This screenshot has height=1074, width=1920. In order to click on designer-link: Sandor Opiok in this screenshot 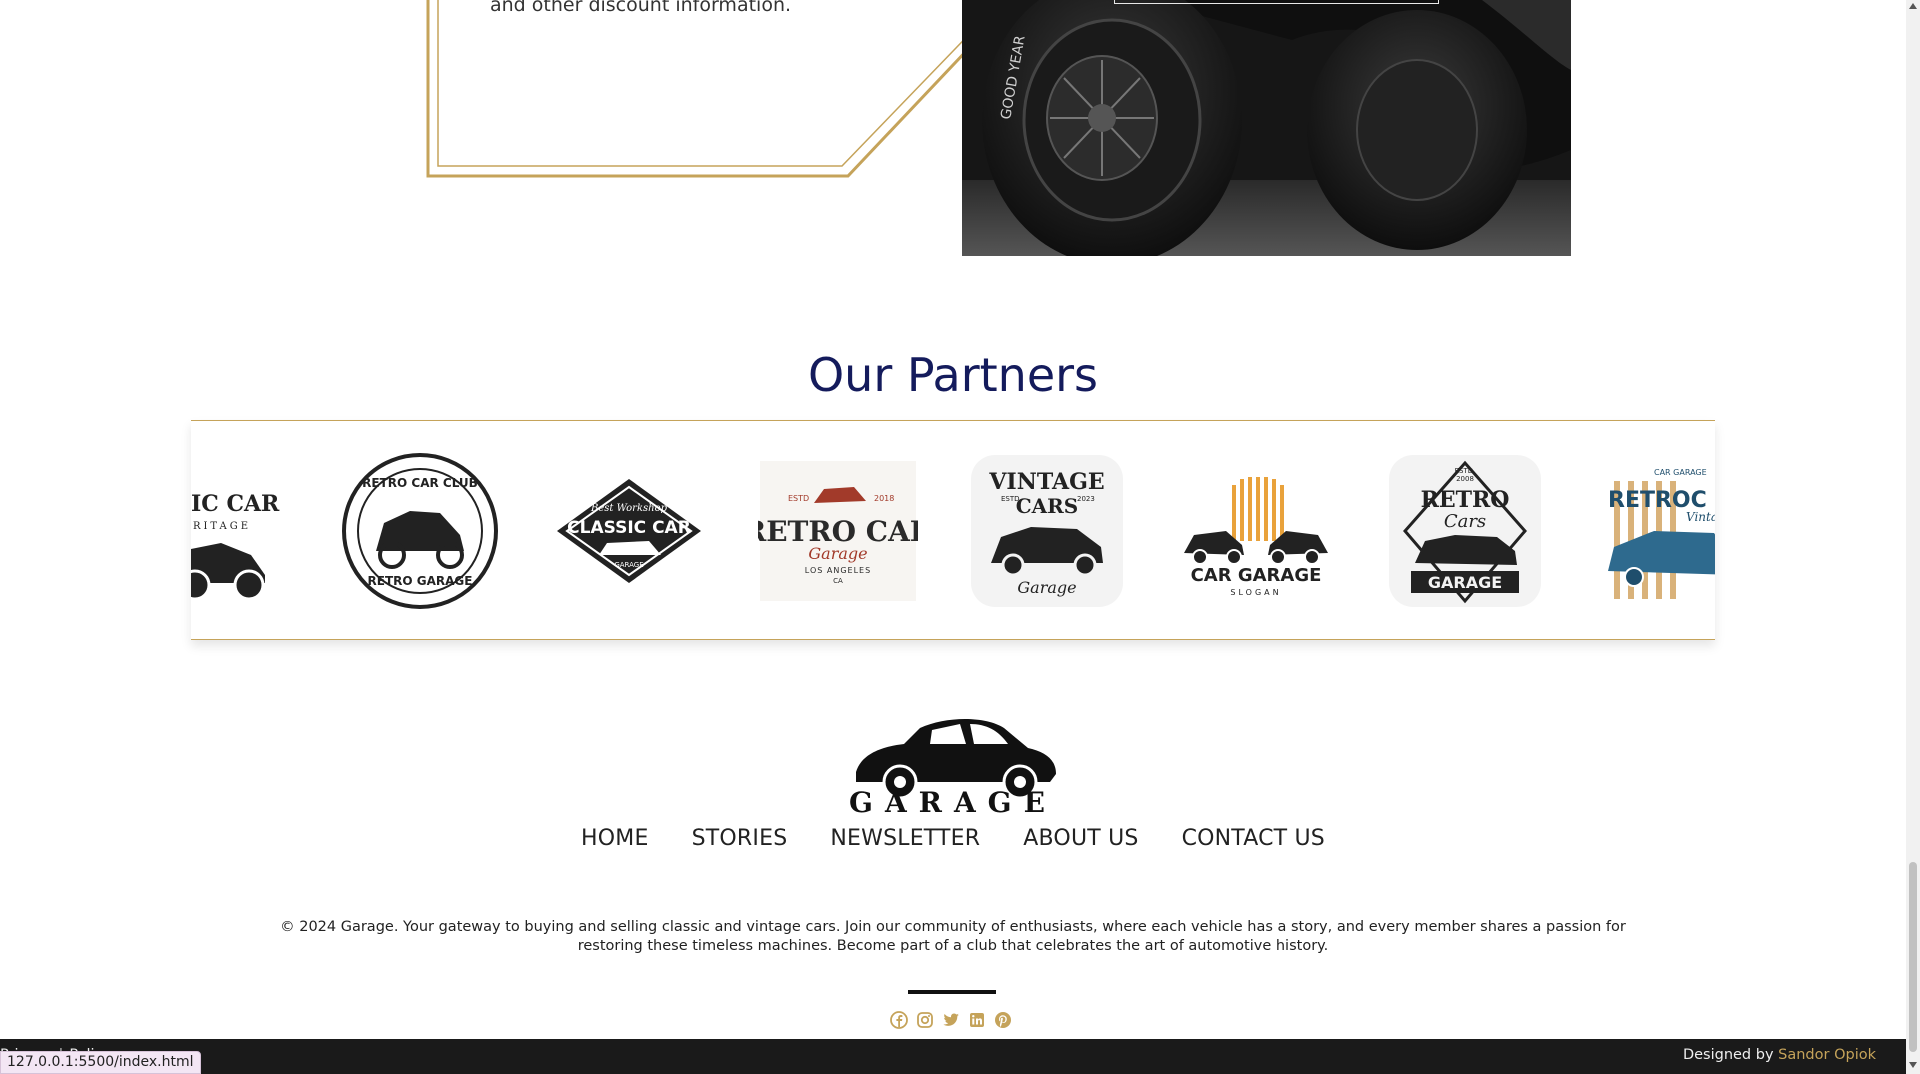, I will do `click(1827, 1055)`.